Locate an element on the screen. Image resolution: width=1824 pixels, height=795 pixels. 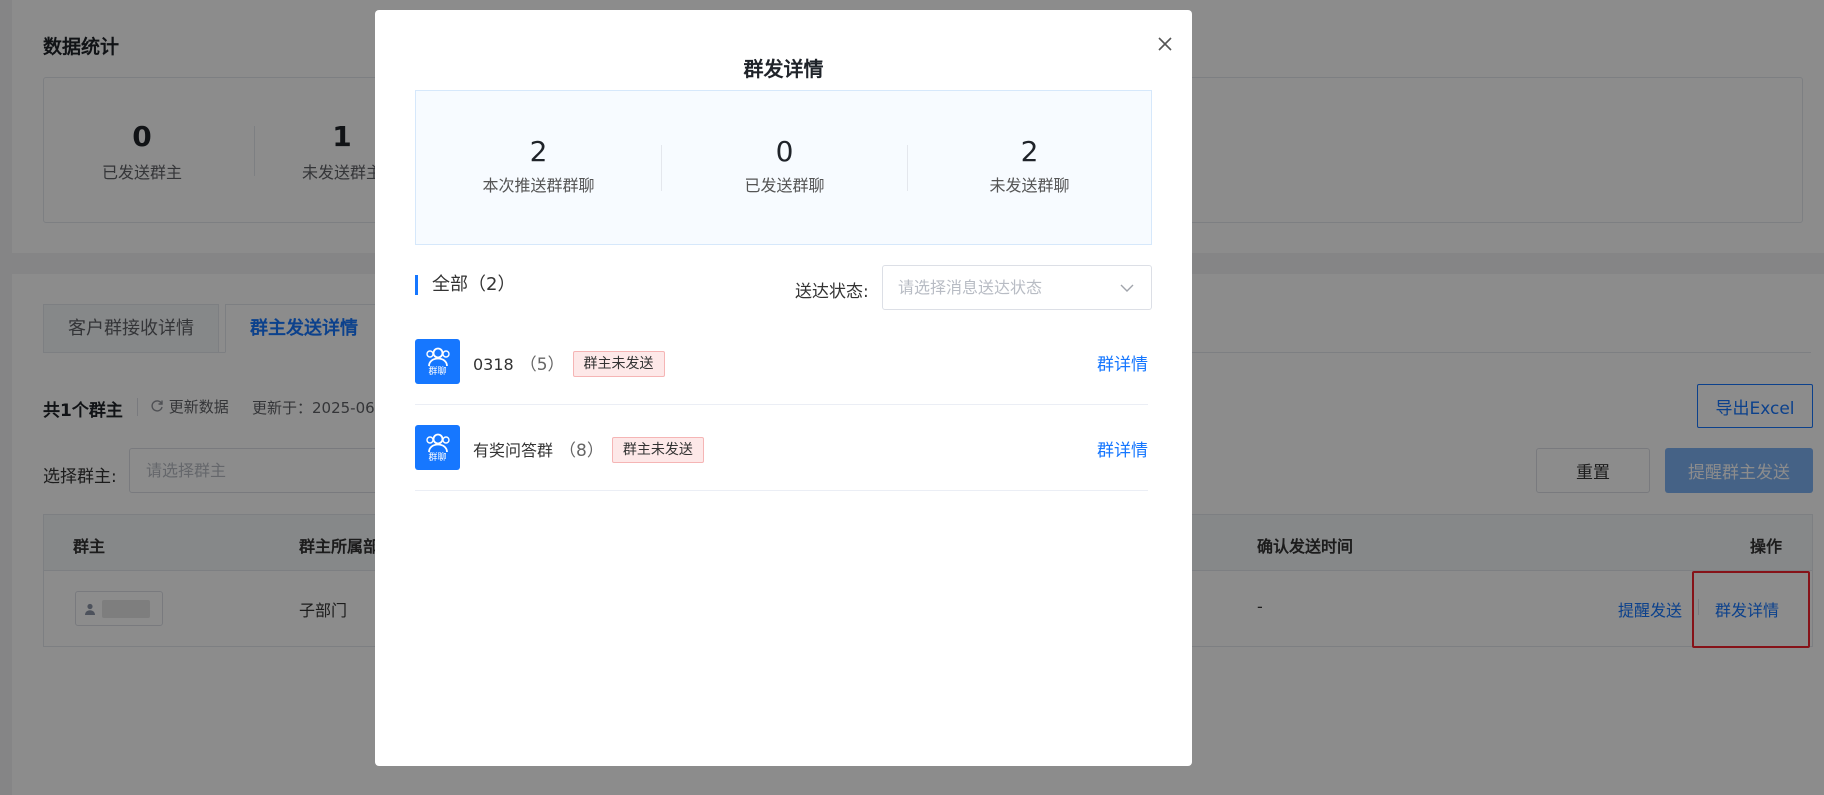
all-groups-label: 全部（2） is located at coordinates (465, 285).